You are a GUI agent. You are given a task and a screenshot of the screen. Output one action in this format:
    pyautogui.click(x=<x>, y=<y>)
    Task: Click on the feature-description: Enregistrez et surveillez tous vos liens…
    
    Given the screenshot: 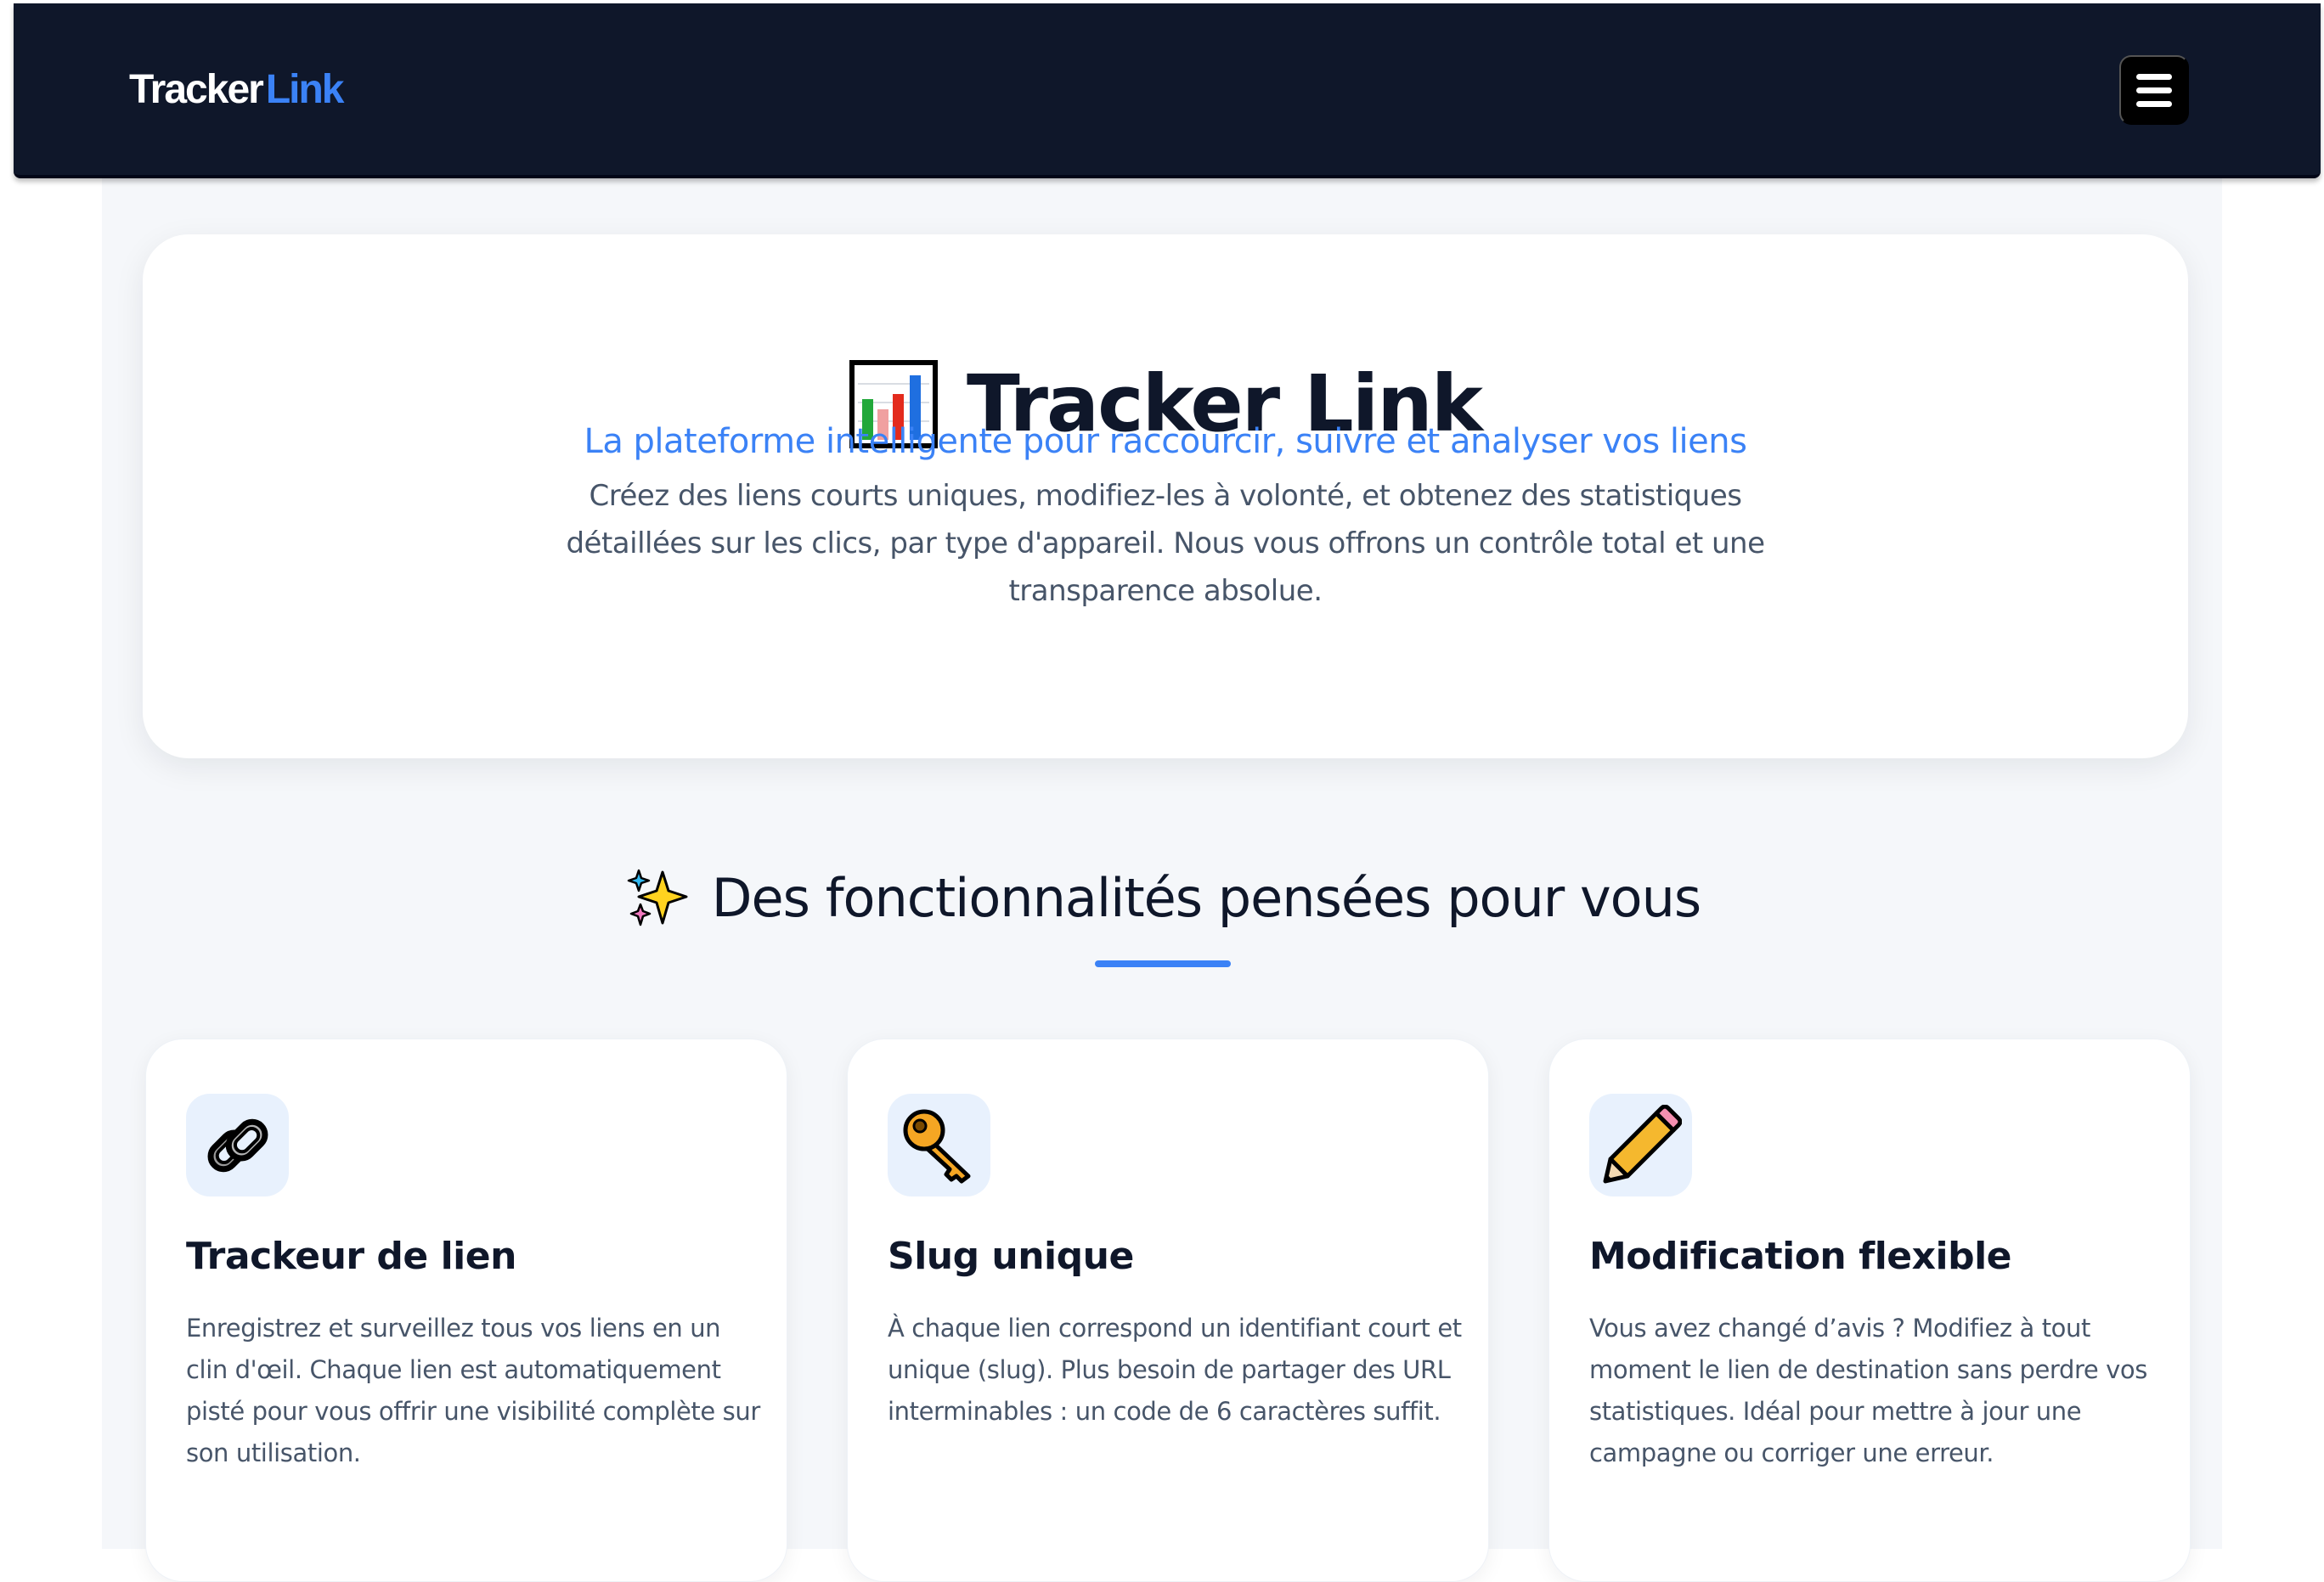 What is the action you would take?
    pyautogui.click(x=473, y=1390)
    